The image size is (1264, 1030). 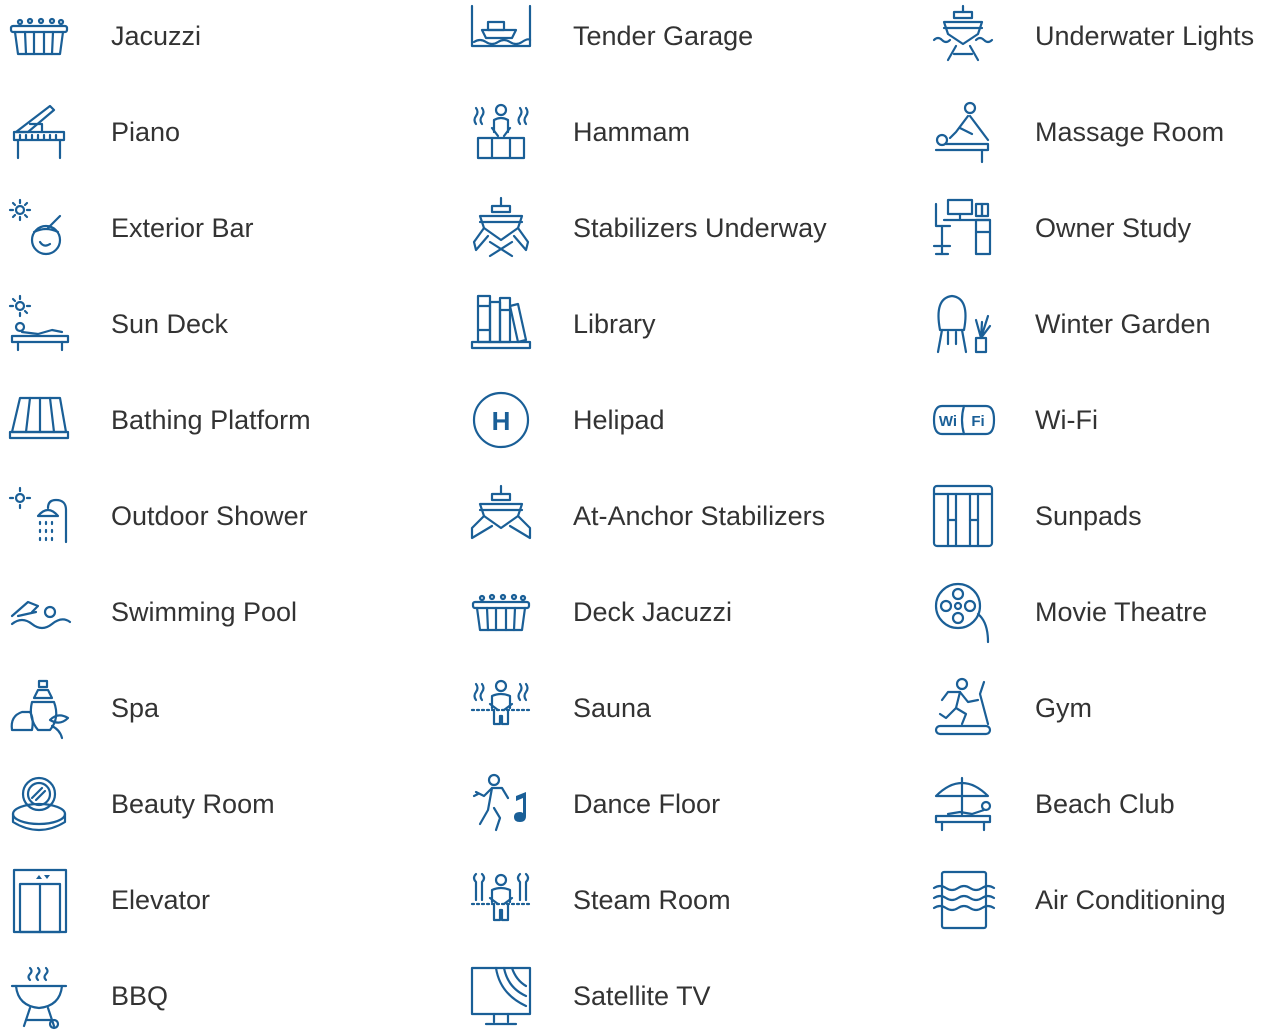 I want to click on amenity-label: BBQ, so click(x=140, y=996).